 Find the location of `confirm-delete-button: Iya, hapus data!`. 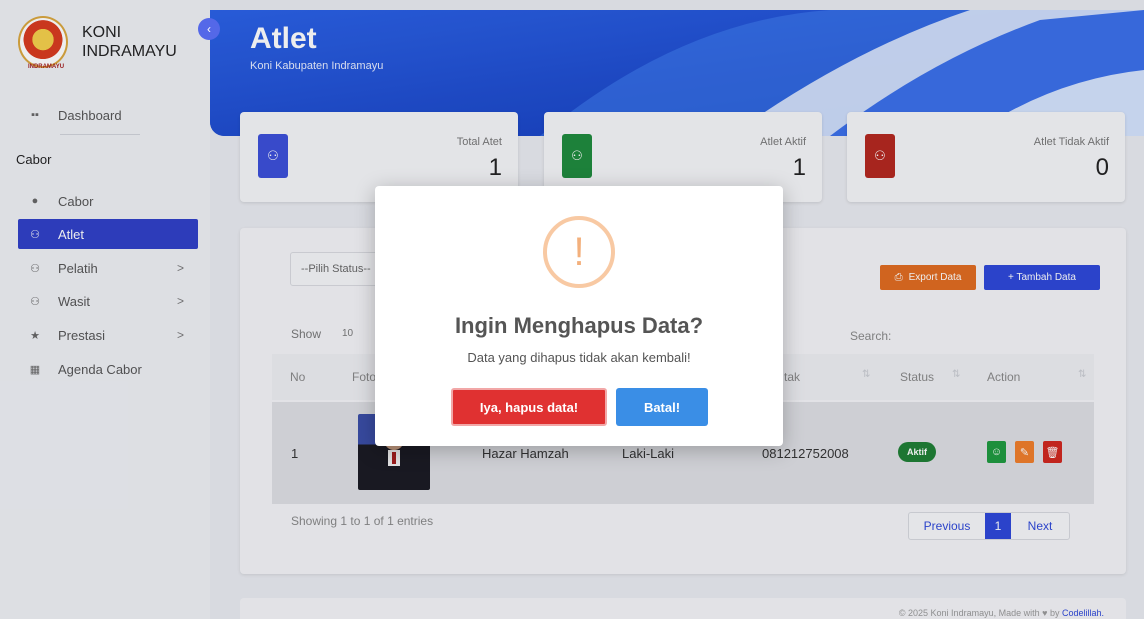

confirm-delete-button: Iya, hapus data! is located at coordinates (529, 407).